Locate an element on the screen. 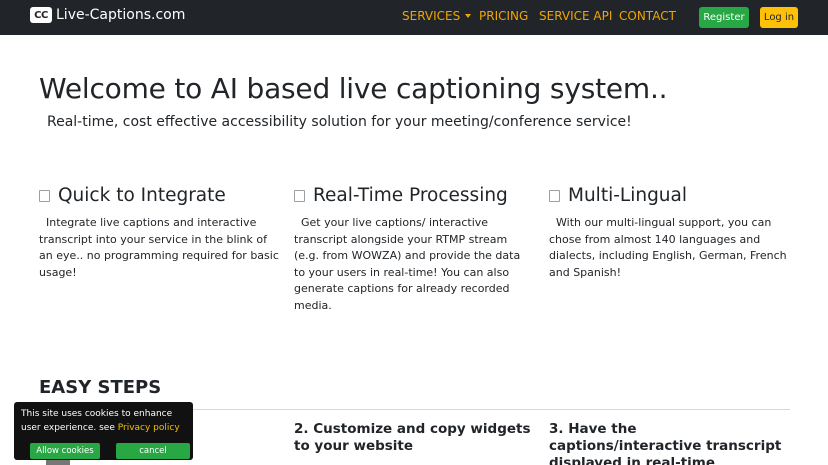 The image size is (828, 465). nav-link-service-api: SERVICE API is located at coordinates (575, 16).